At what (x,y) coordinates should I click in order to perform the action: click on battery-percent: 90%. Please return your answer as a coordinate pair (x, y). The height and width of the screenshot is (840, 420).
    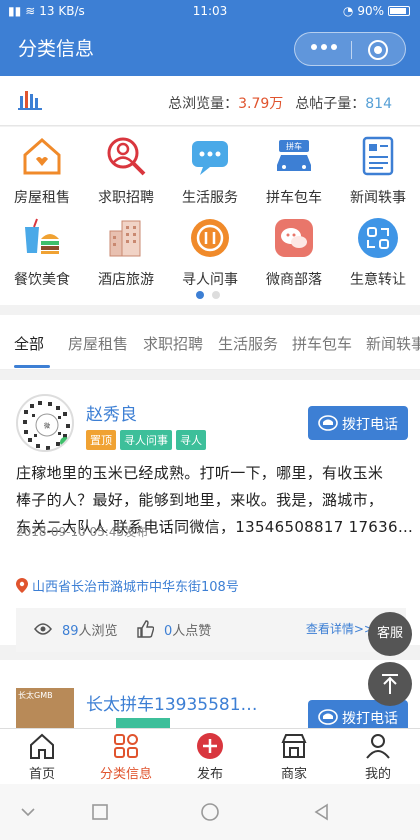
    Looking at the image, I should click on (370, 11).